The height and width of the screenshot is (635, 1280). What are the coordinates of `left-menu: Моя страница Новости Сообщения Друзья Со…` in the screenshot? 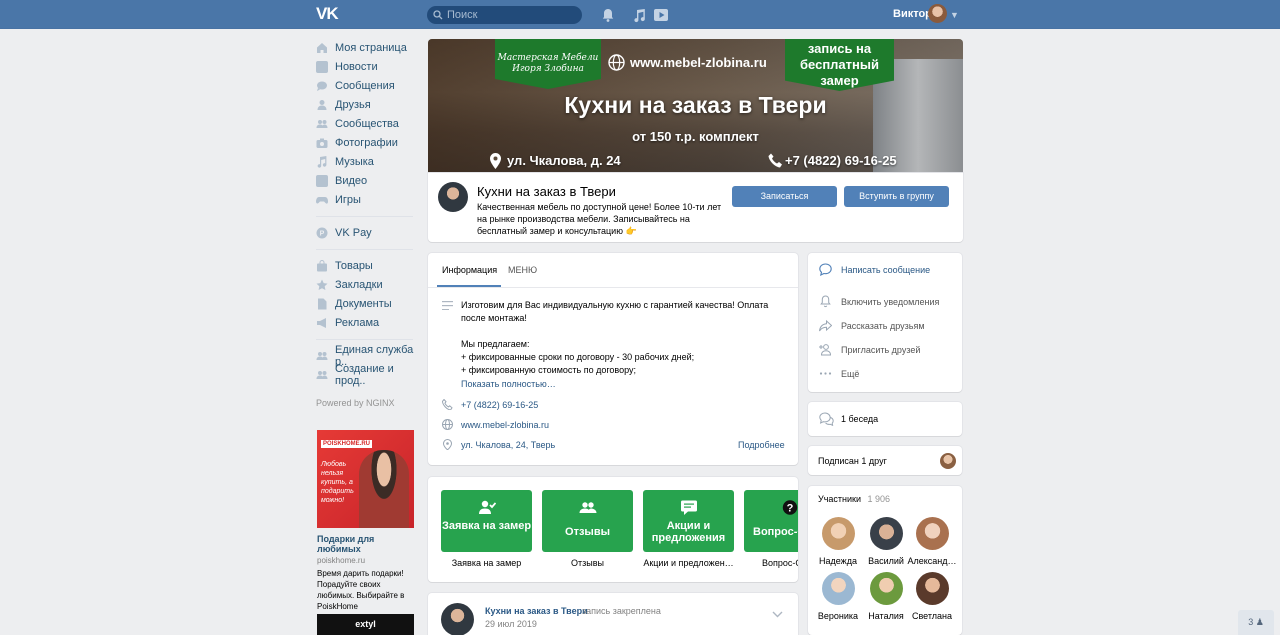 It's located at (366, 223).